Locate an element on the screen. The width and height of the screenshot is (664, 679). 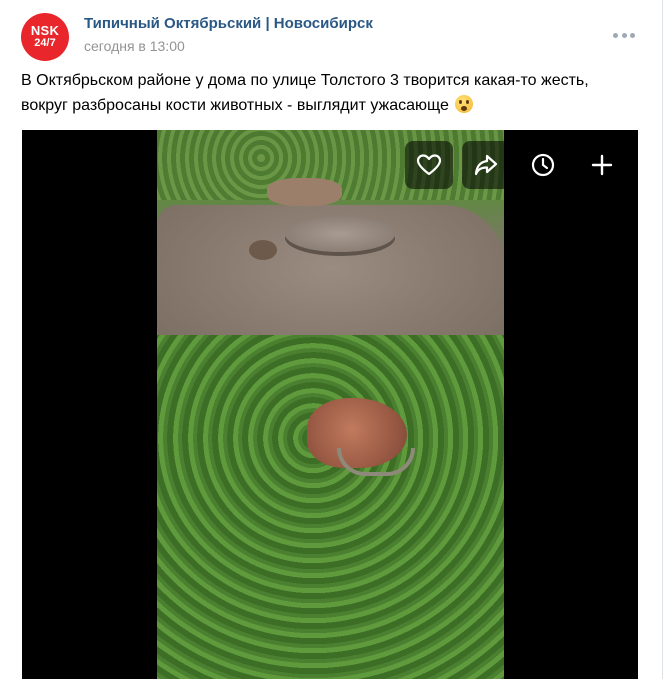
more-options-icon is located at coordinates (624, 35).